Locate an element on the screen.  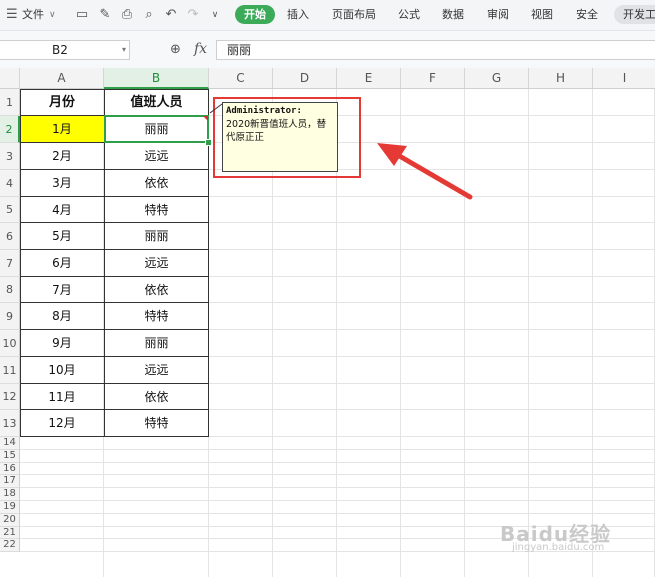
annotation-overlay is located at coordinates (341, 151).